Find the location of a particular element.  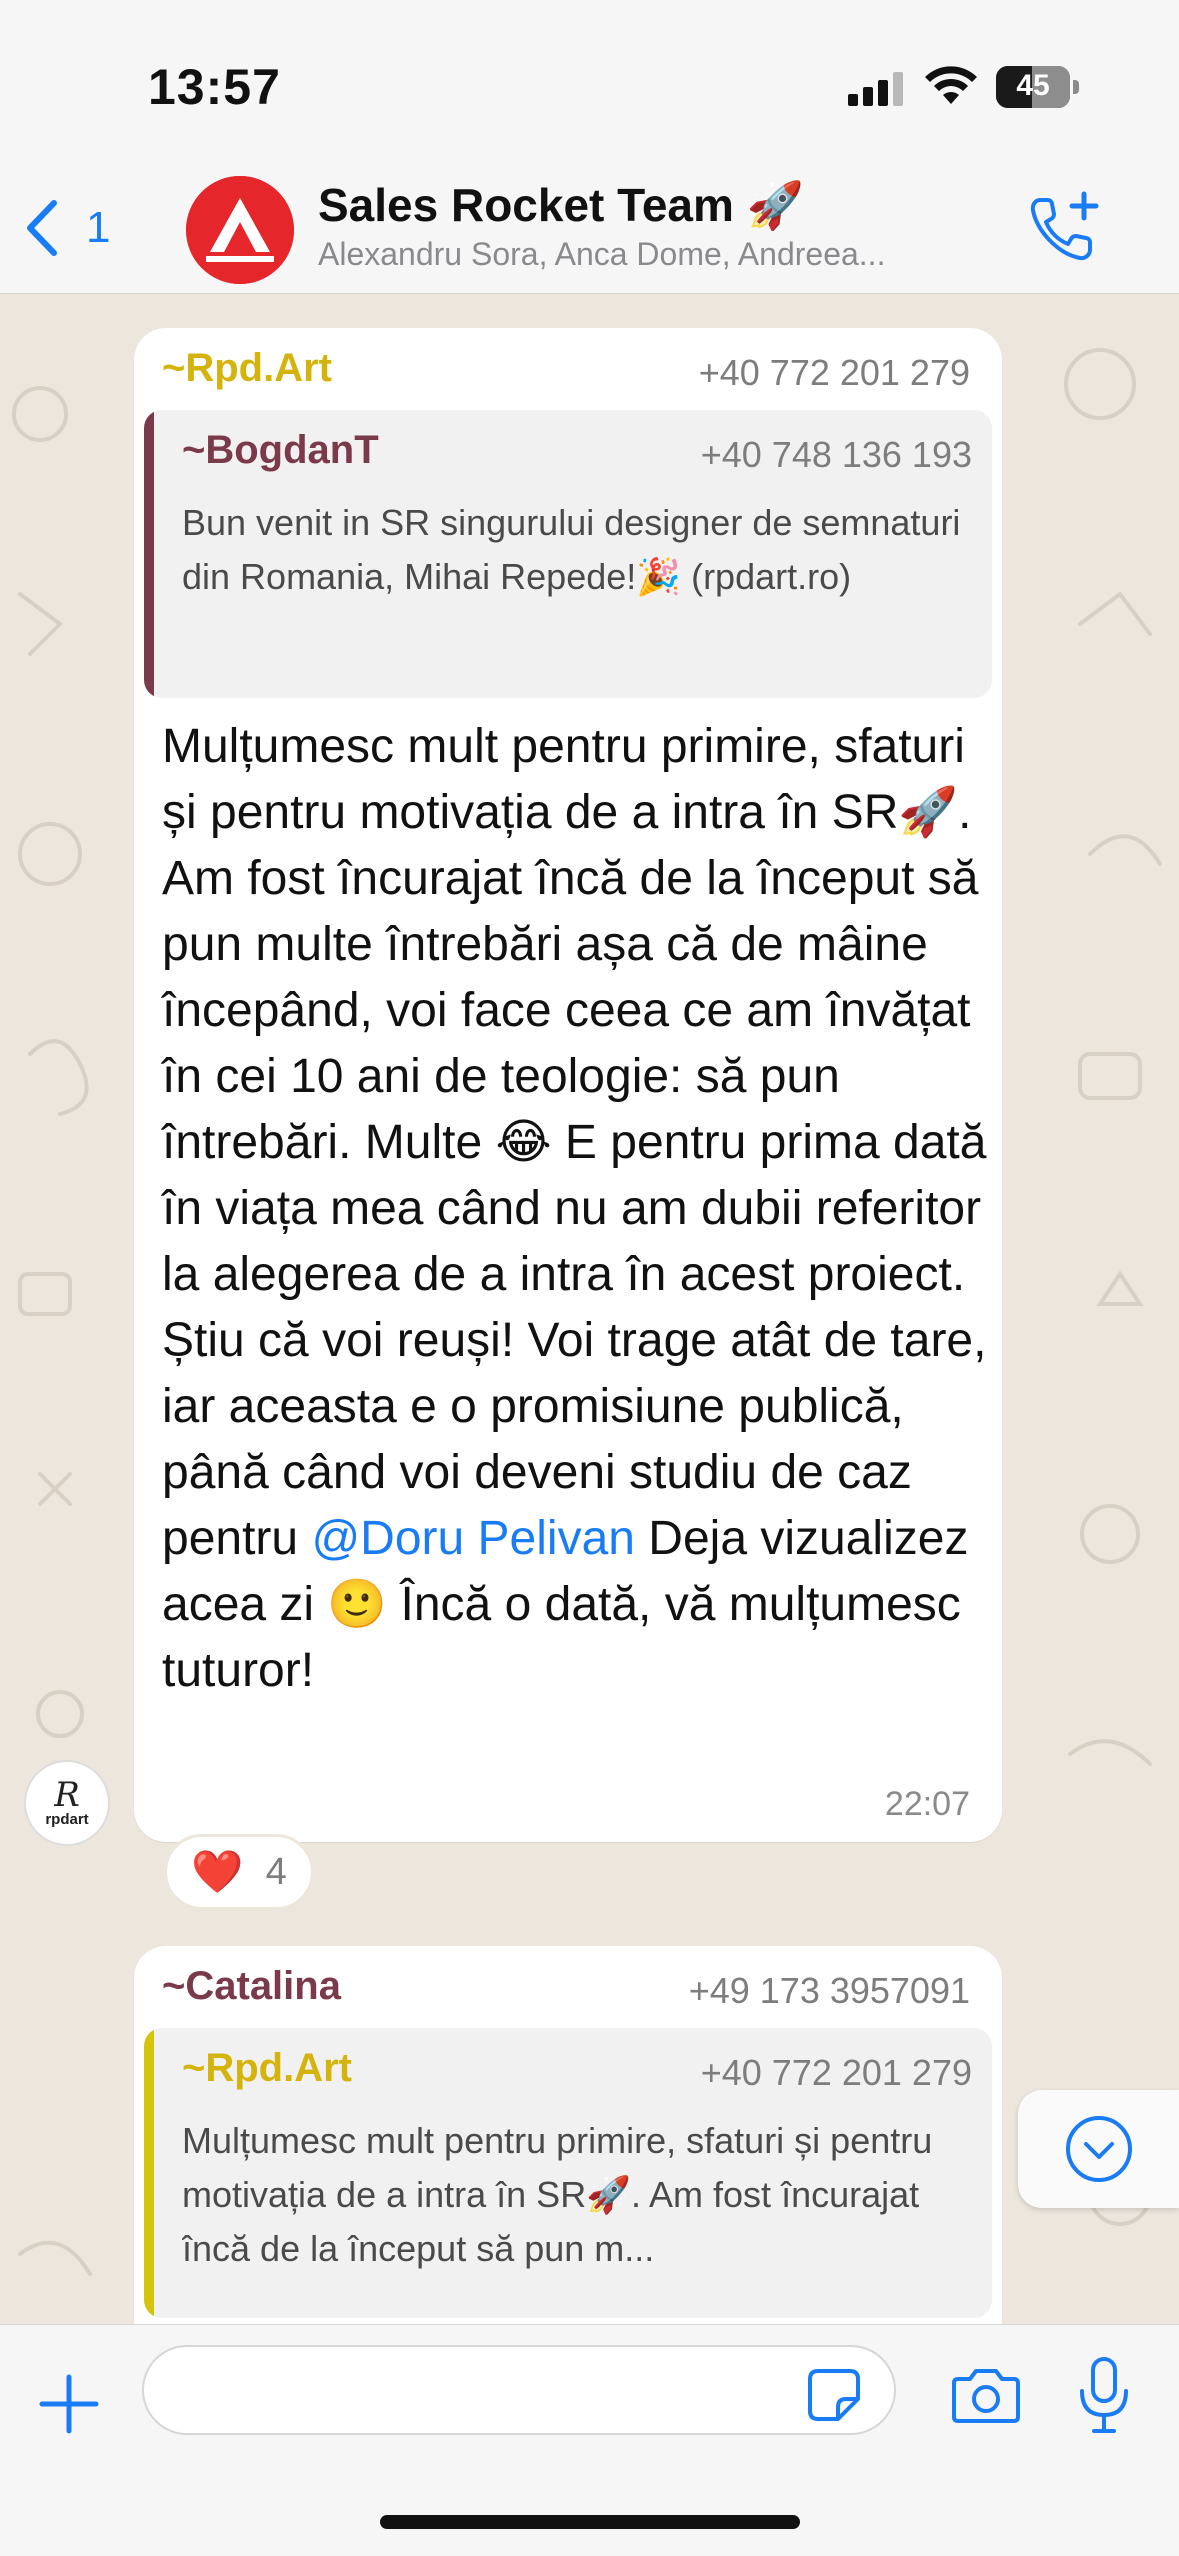

reaction-badge: ❤️ 4 is located at coordinates (239, 1872).